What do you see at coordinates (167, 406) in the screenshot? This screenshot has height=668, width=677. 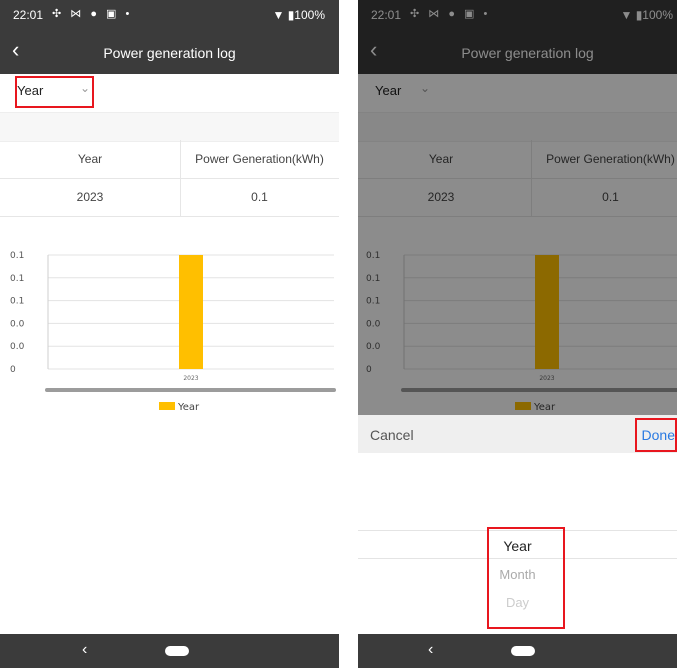 I see `legend-swatch` at bounding box center [167, 406].